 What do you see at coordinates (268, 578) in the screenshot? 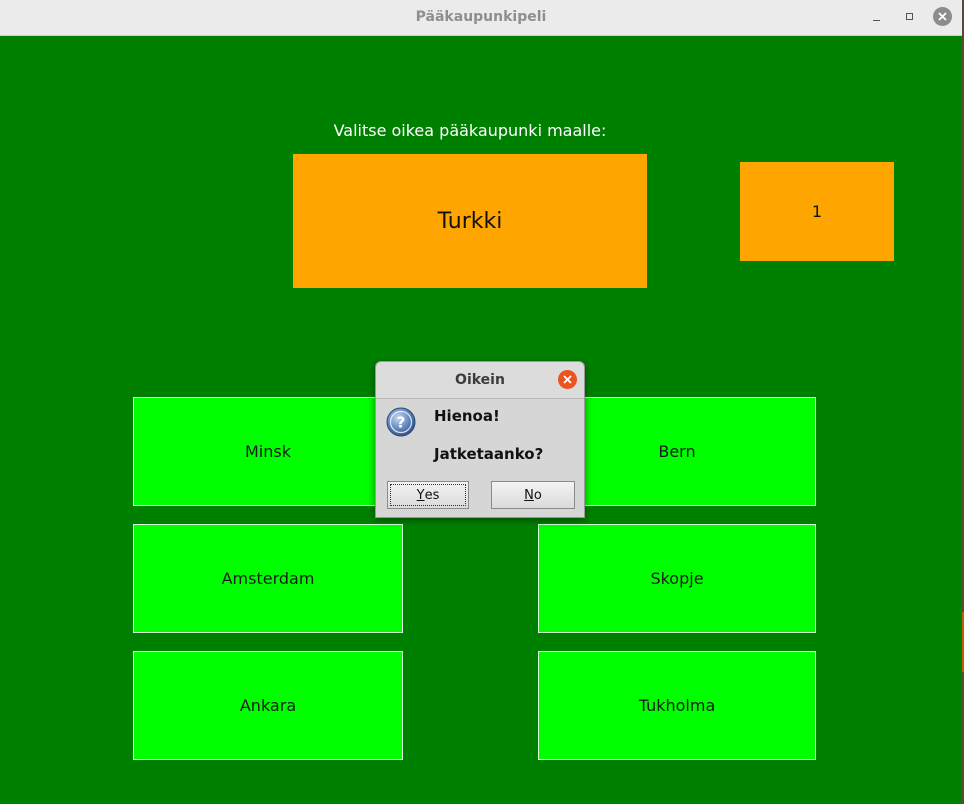
I see `answer-button-3: Amsterdam` at bounding box center [268, 578].